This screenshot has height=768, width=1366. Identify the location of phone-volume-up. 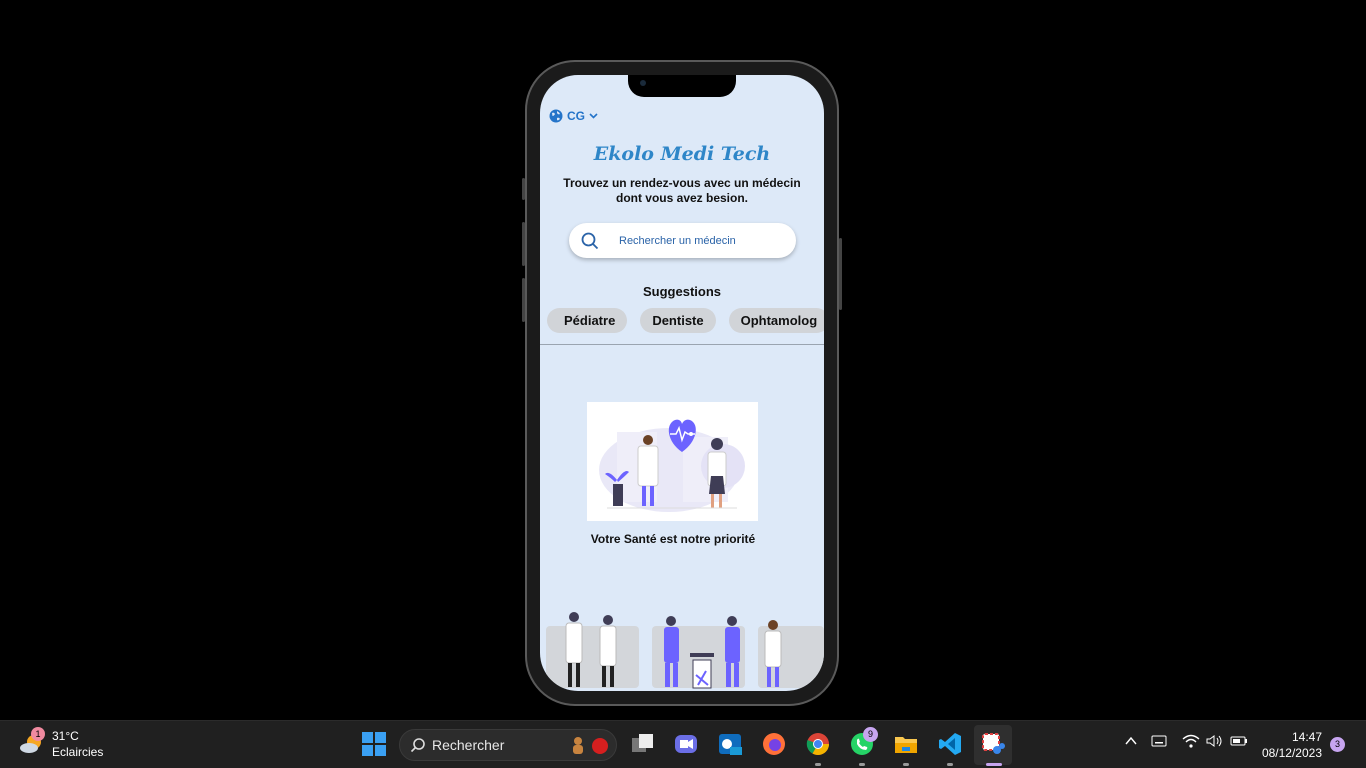
(523, 244).